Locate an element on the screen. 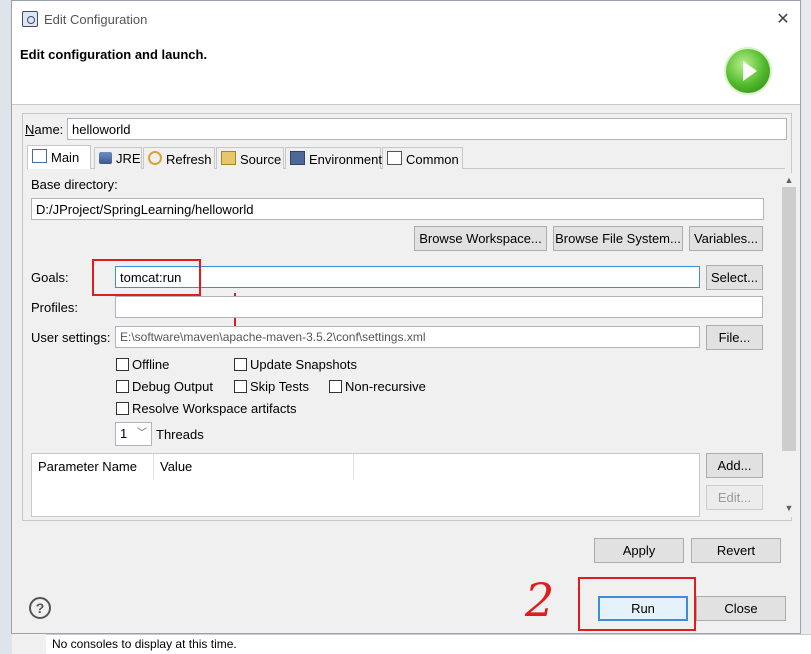 The width and height of the screenshot is (811, 654). tab-common-label: Common is located at coordinates (432, 159).